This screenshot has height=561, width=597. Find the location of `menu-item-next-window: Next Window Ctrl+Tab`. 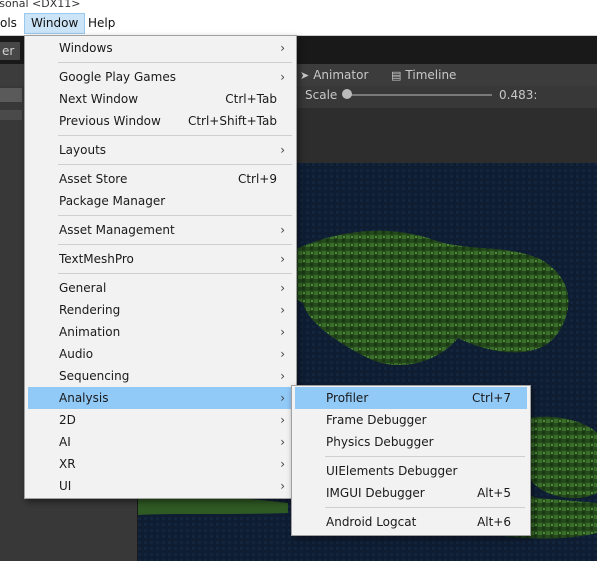

menu-item-next-window: Next Window Ctrl+Tab is located at coordinates (160, 99).